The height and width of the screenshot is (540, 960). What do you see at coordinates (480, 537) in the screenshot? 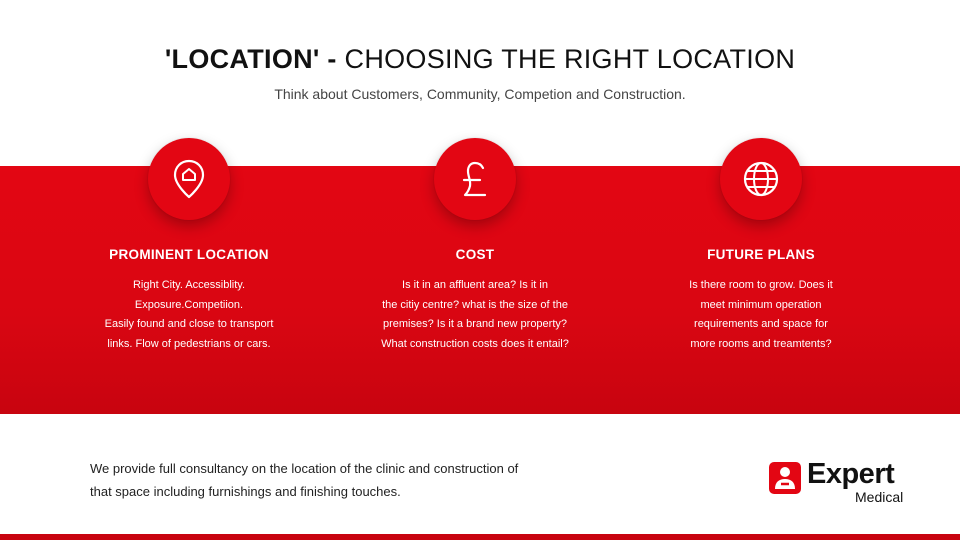
I see `bottom-bar` at bounding box center [480, 537].